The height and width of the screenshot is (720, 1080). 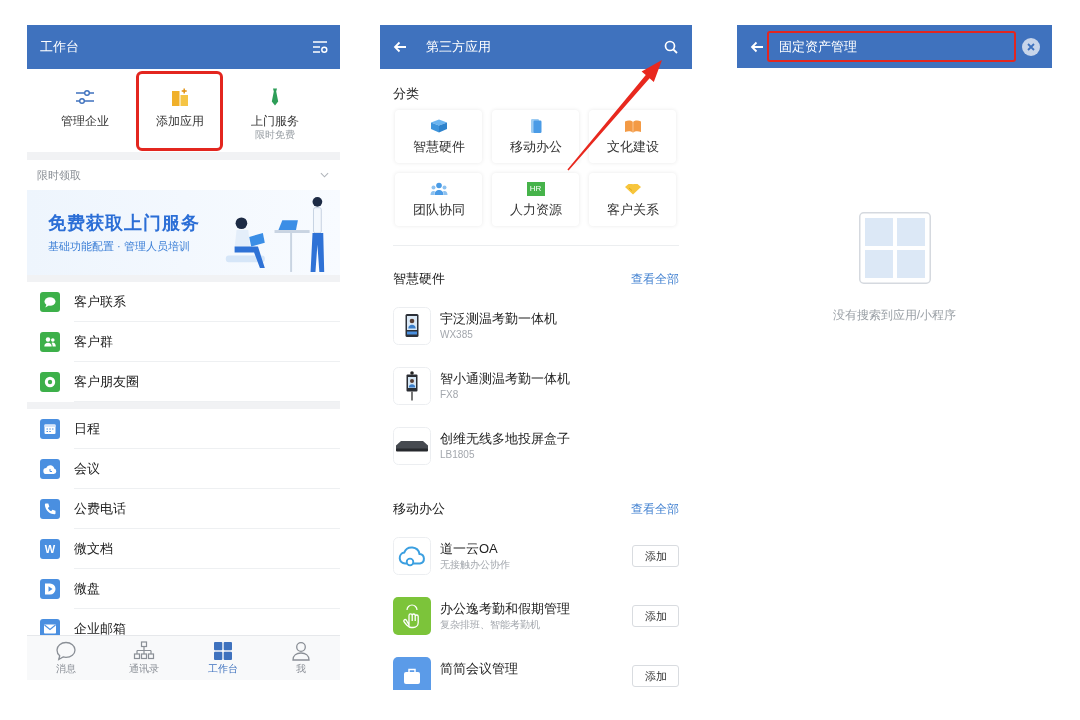 I want to click on app-subtitle: 复杂排班、智能考勤机, so click(x=490, y=625).